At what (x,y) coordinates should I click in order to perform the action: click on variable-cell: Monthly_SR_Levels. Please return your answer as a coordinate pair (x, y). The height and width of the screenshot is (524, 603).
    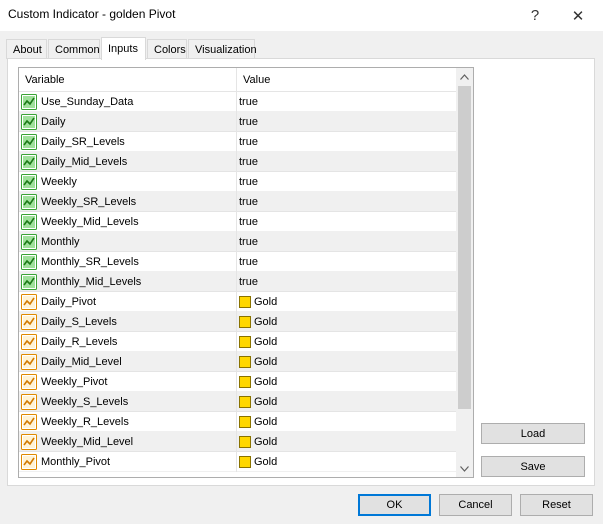
    Looking at the image, I should click on (128, 262).